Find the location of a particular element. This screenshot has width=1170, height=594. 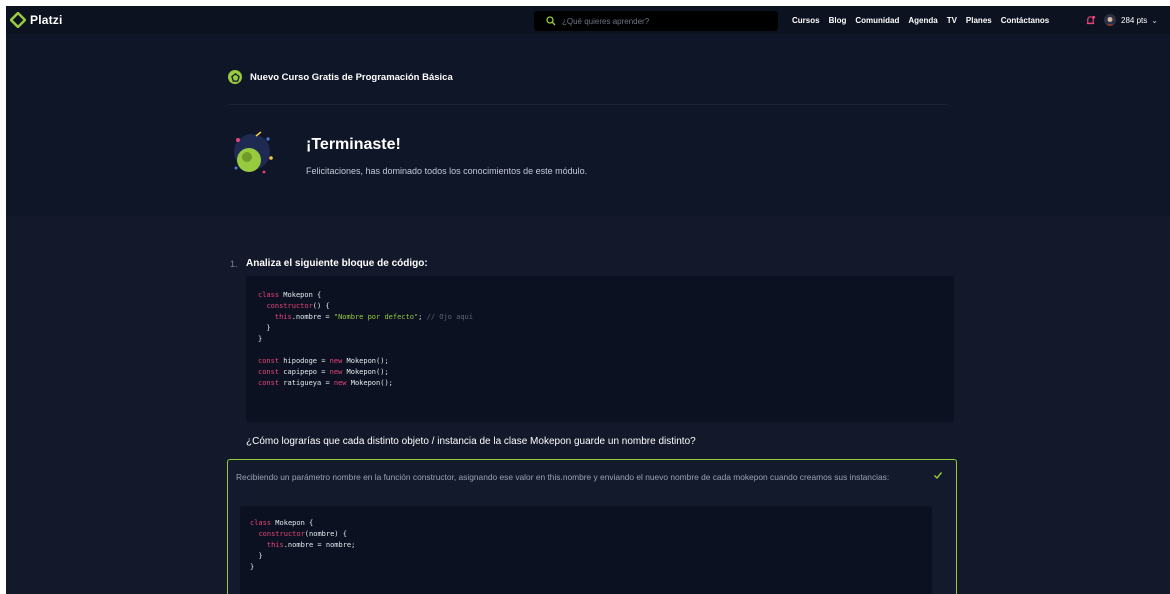

trophy-illustration-icon is located at coordinates (253, 152).